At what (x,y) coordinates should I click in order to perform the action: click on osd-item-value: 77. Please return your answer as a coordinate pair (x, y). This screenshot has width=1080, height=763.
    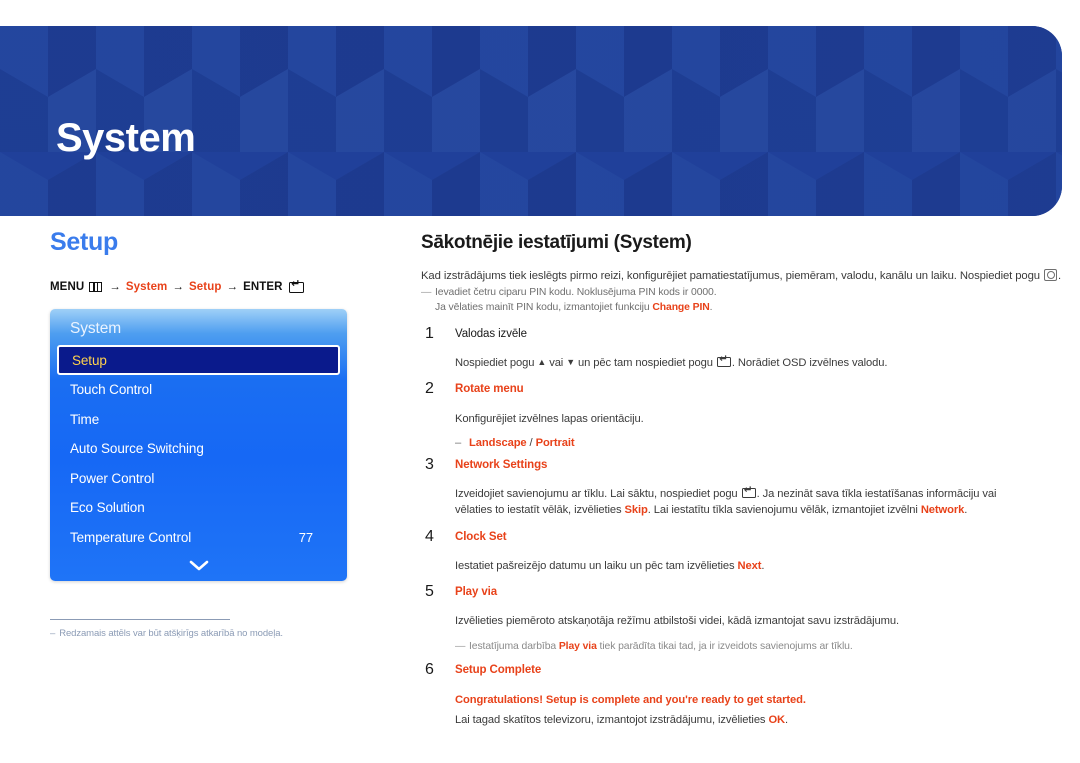
    Looking at the image, I should click on (305, 537).